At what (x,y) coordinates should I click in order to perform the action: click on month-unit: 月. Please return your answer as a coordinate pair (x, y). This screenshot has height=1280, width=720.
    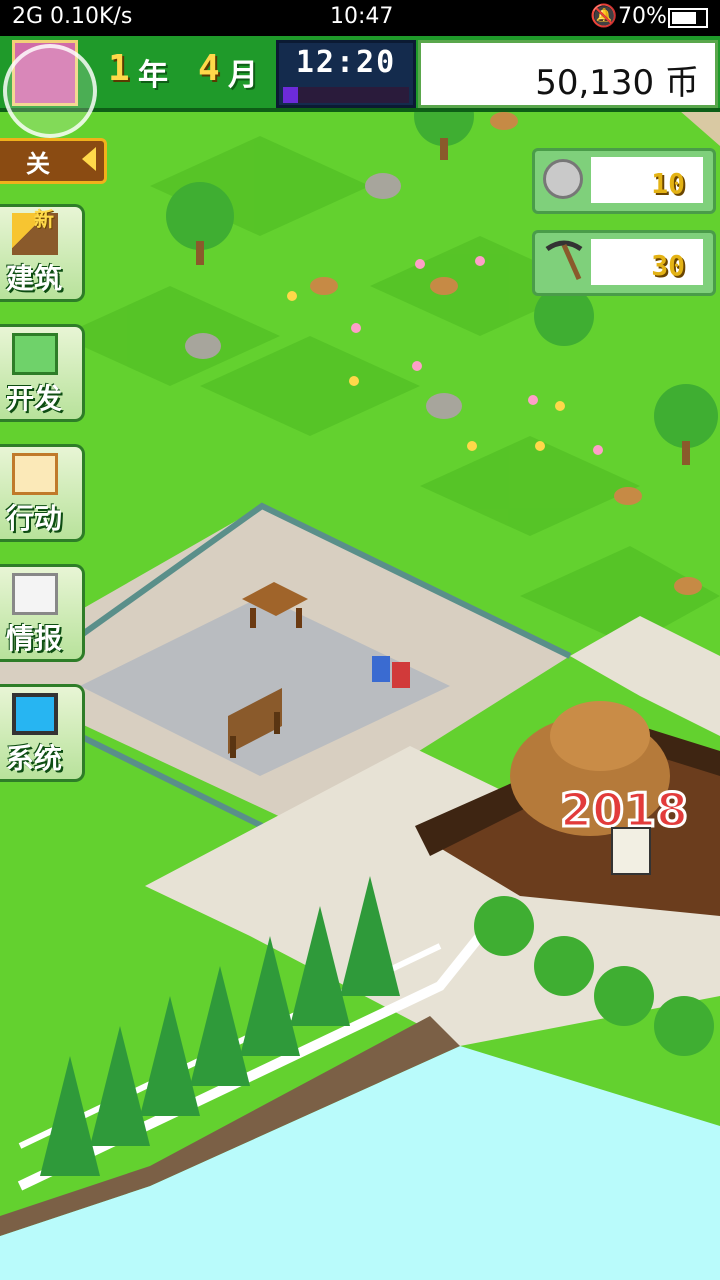
    Looking at the image, I should click on (243, 75).